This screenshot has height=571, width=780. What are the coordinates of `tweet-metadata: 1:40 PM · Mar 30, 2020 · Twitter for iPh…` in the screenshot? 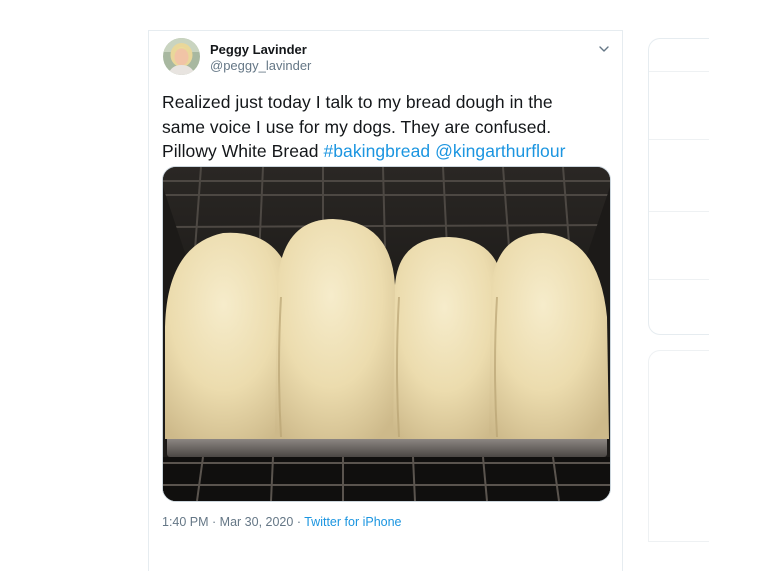 It's located at (282, 522).